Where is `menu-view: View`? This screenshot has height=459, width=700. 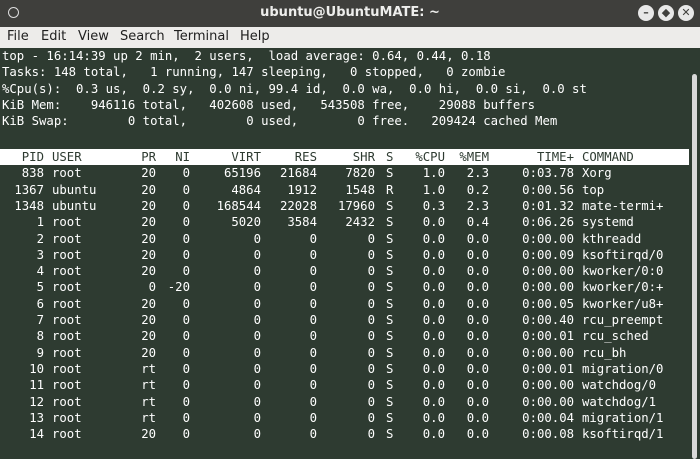
menu-view: View is located at coordinates (93, 36).